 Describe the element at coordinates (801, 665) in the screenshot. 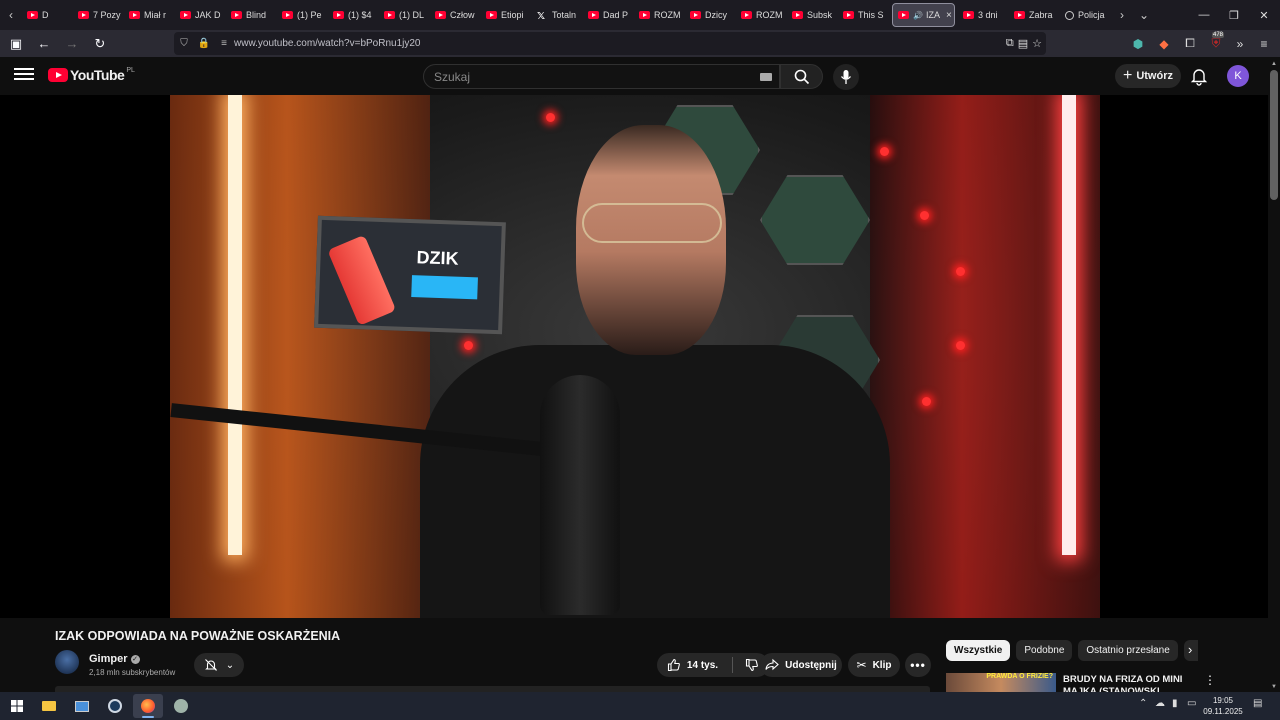

I see `share-button: Udostępnij` at that location.